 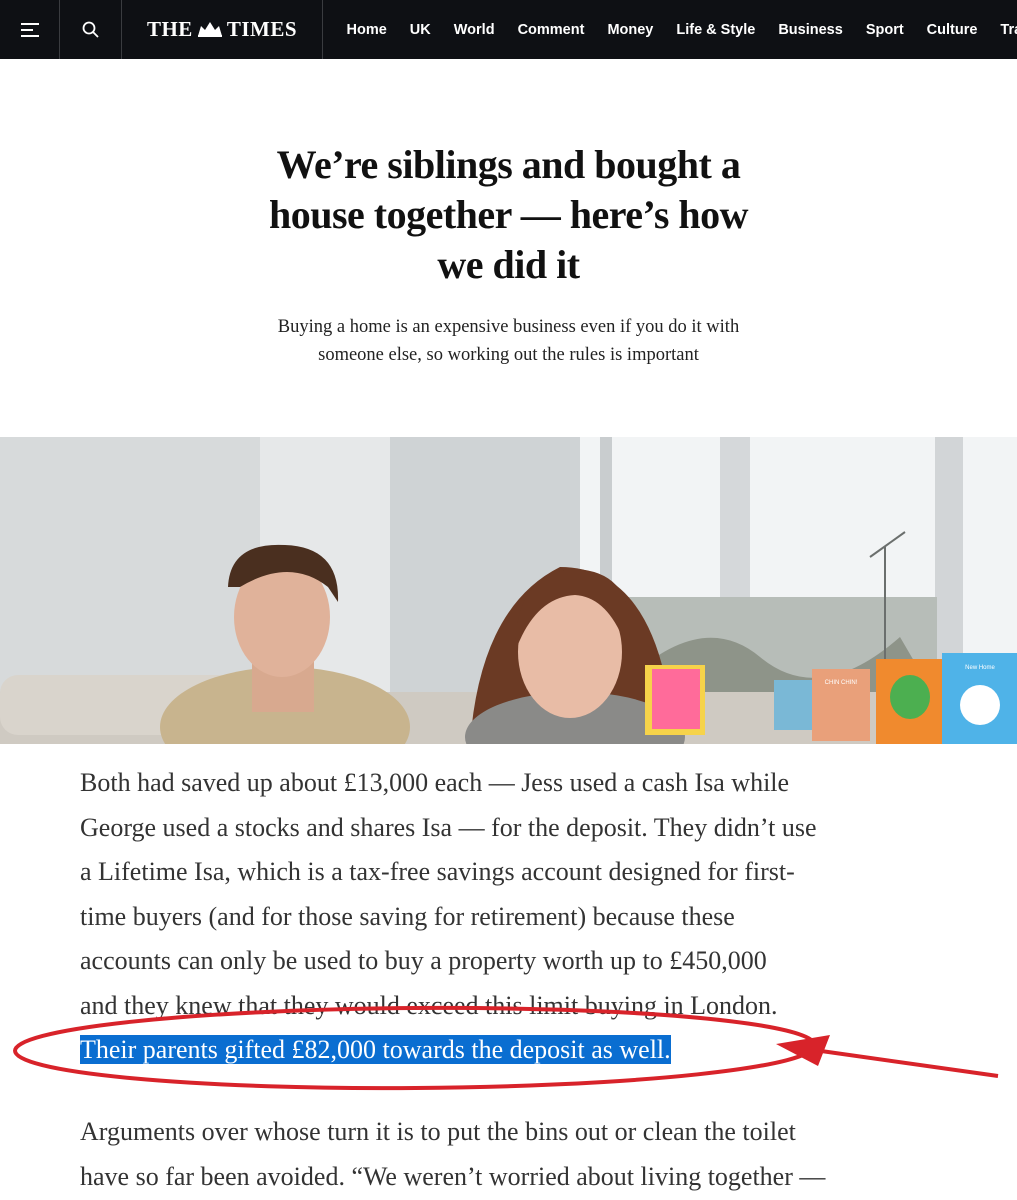 I want to click on photo-card-text: CHIN CHIN!, so click(x=841, y=683).